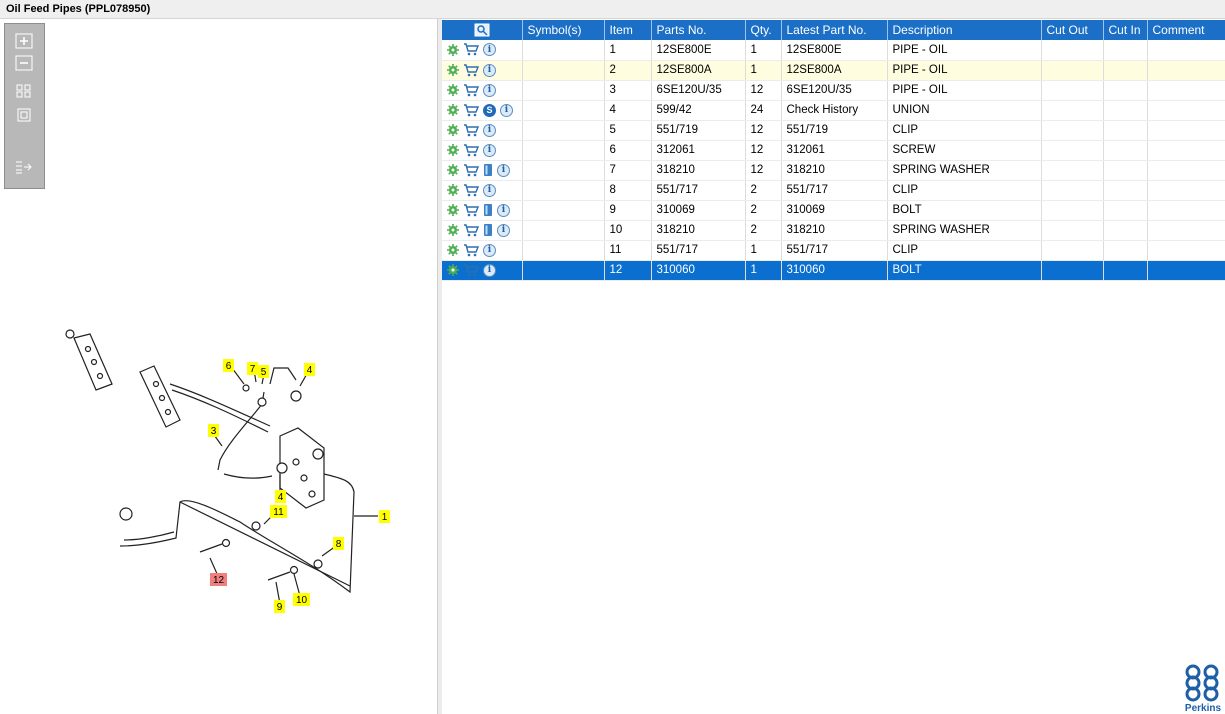  What do you see at coordinates (228, 365) in the screenshot?
I see `callout-6: 6` at bounding box center [228, 365].